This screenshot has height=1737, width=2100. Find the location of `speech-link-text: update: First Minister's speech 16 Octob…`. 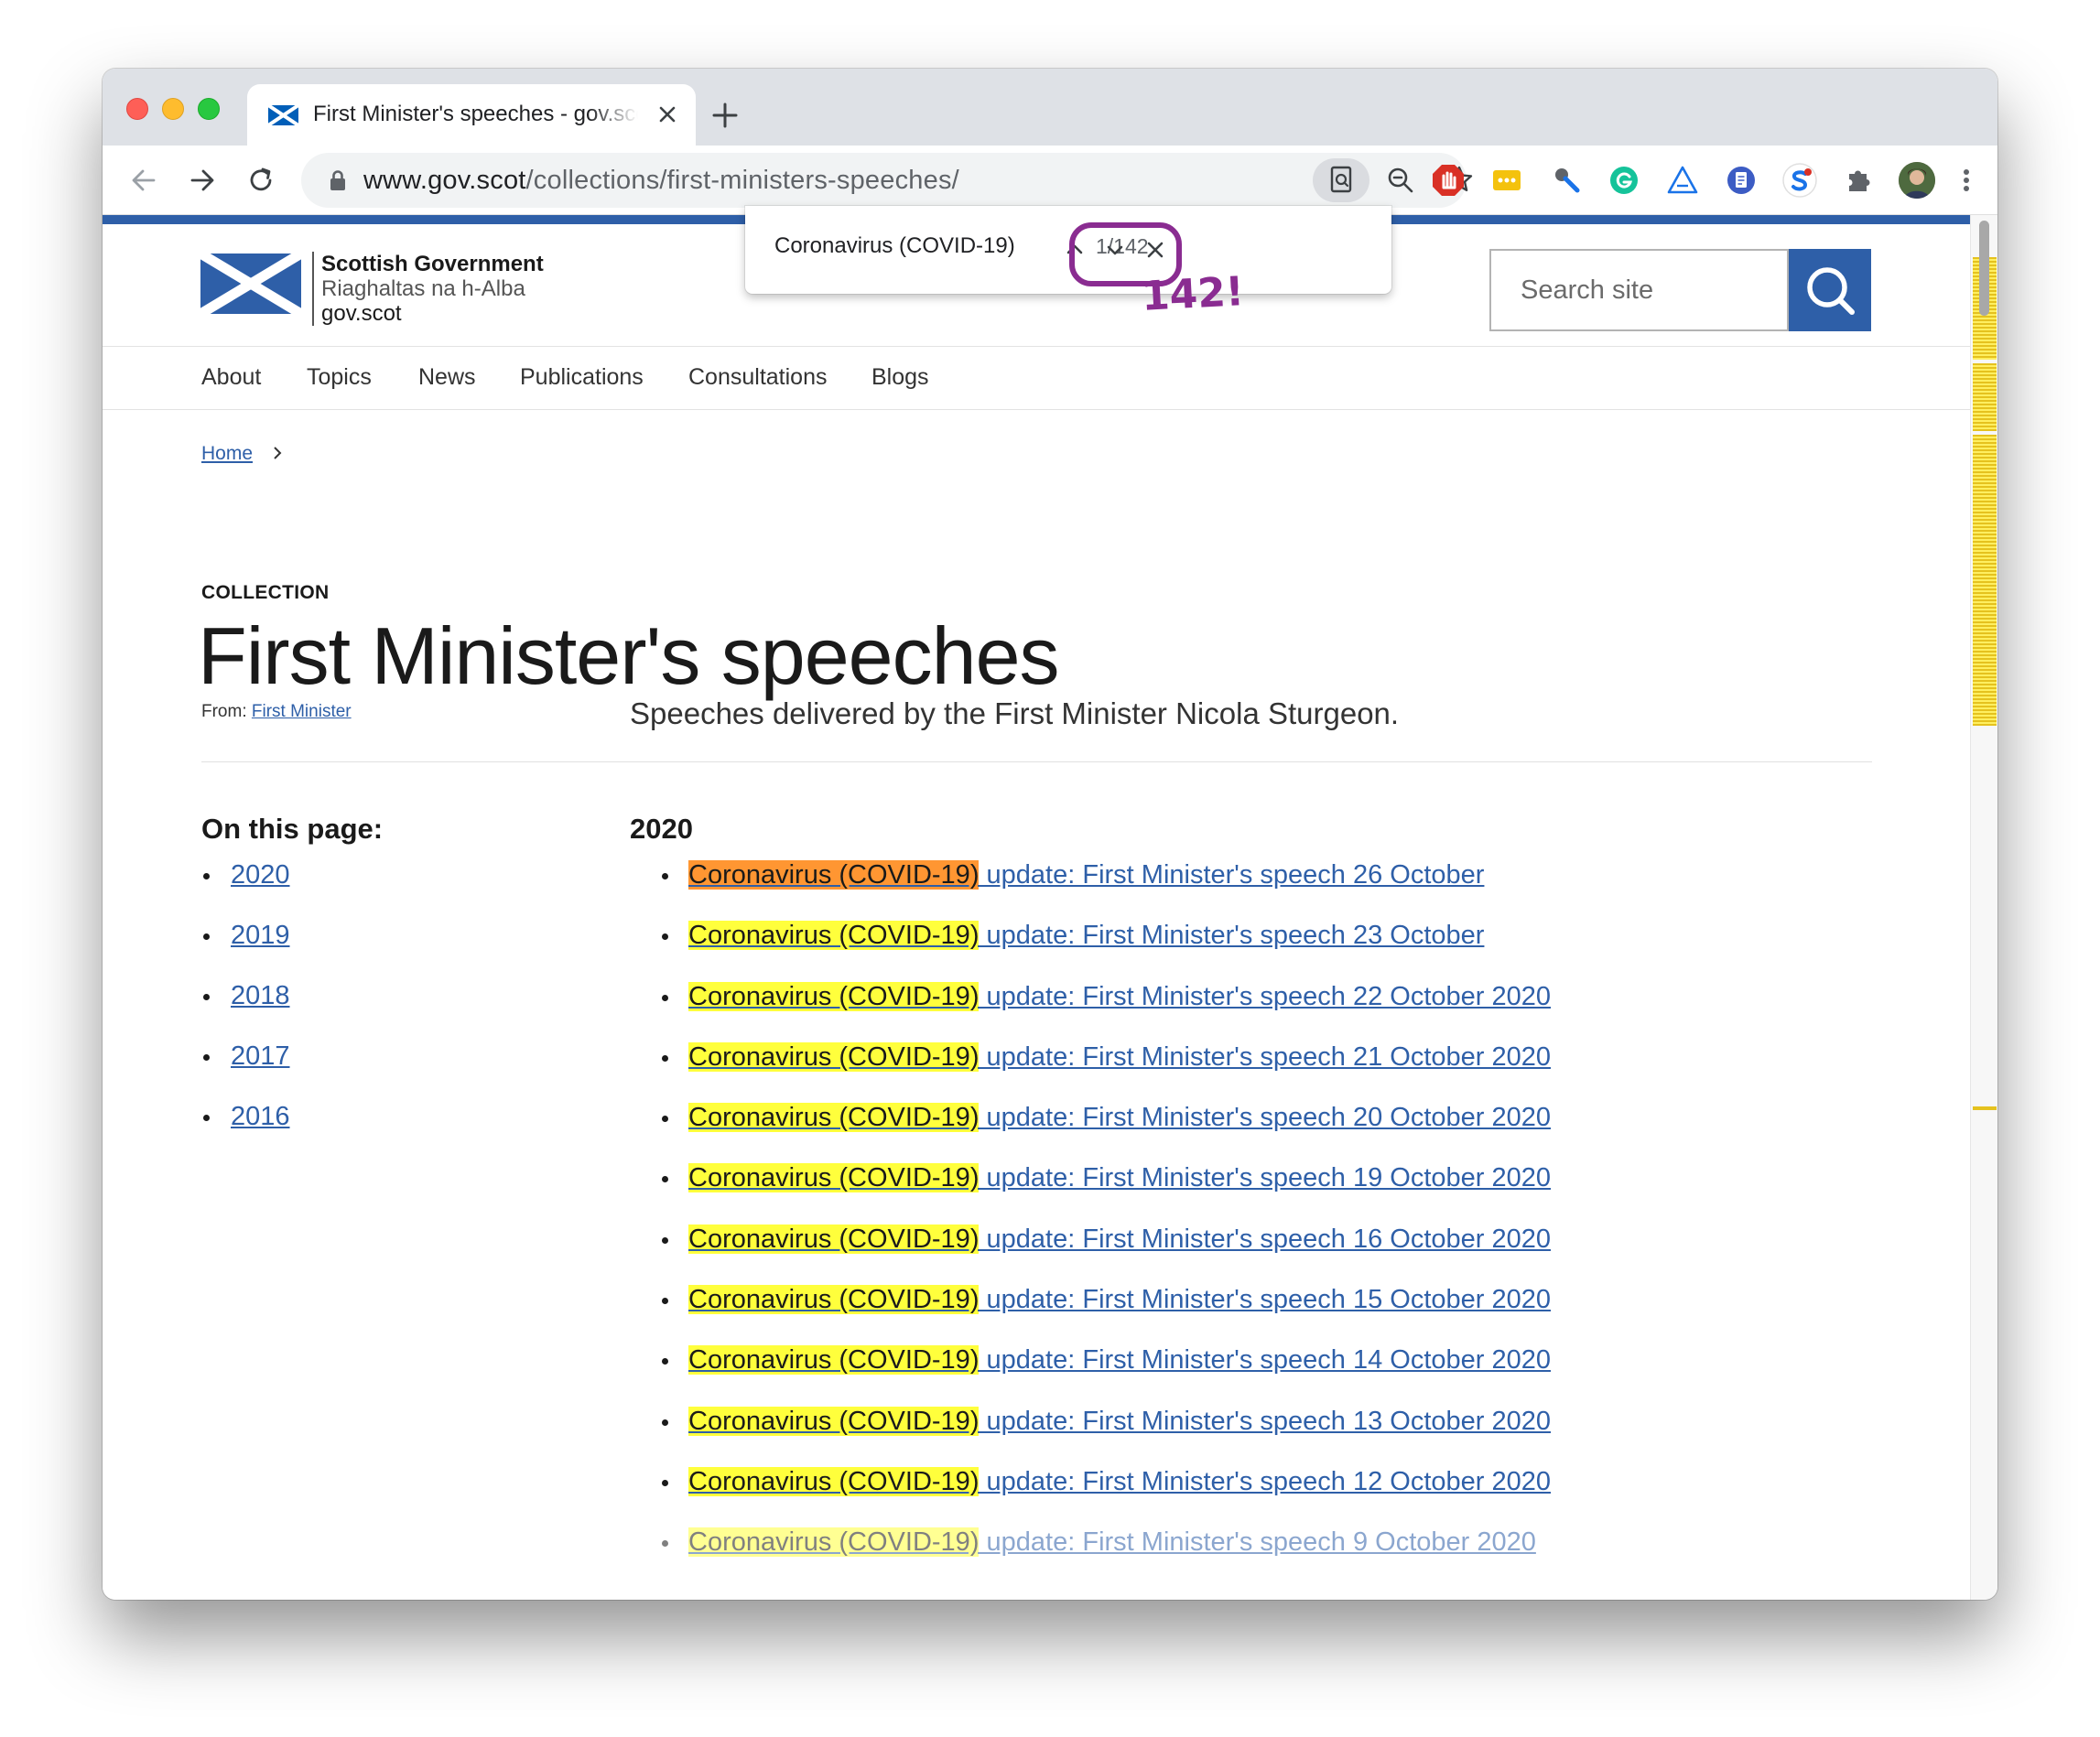

speech-link-text: update: First Minister's speech 16 Octob… is located at coordinates (1265, 1239).